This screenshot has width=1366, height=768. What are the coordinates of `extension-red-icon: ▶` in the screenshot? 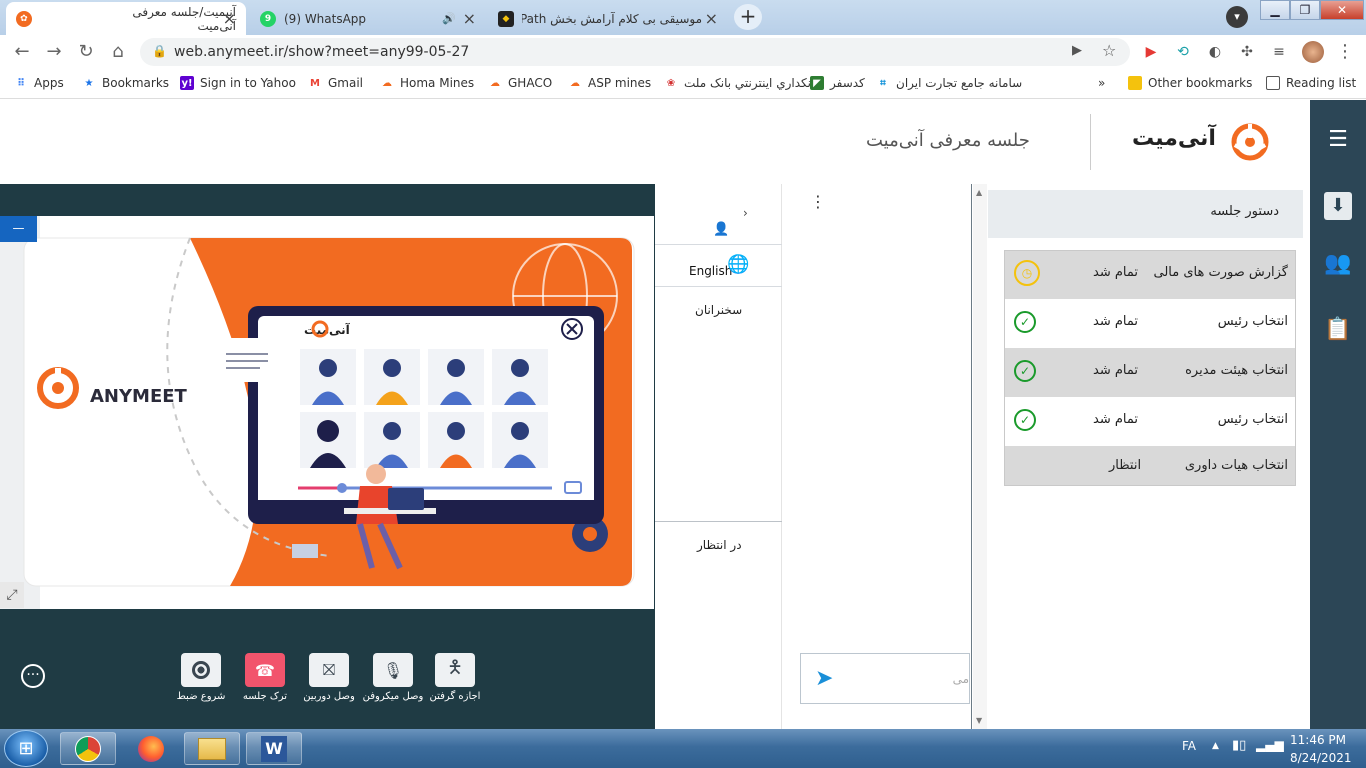 It's located at (1151, 52).